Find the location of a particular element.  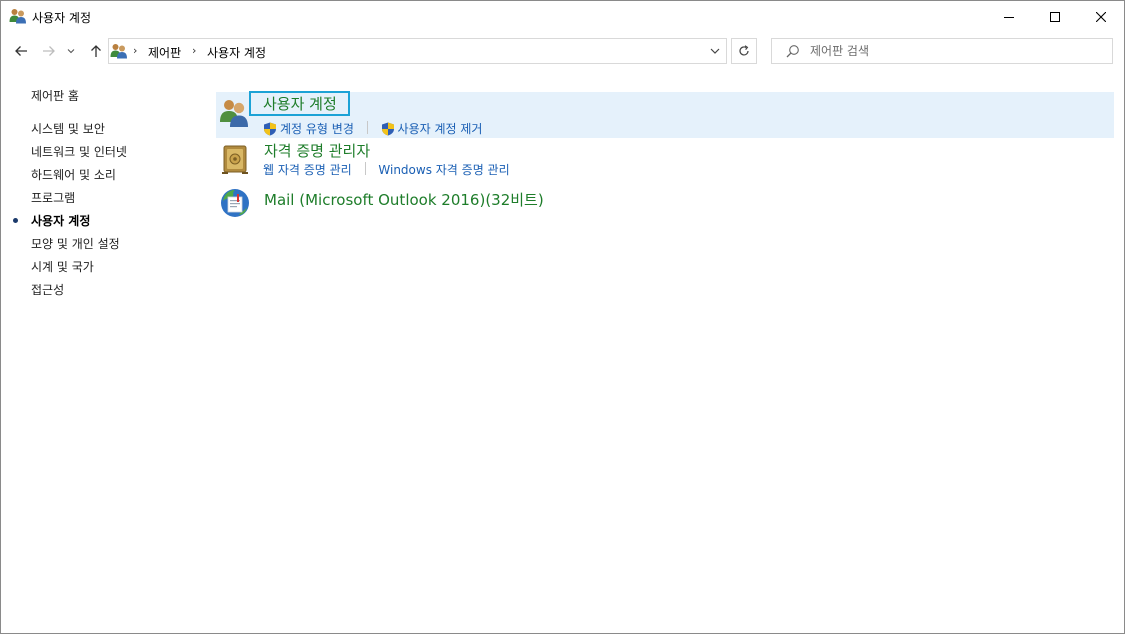

search-input is located at coordinates (955, 51).